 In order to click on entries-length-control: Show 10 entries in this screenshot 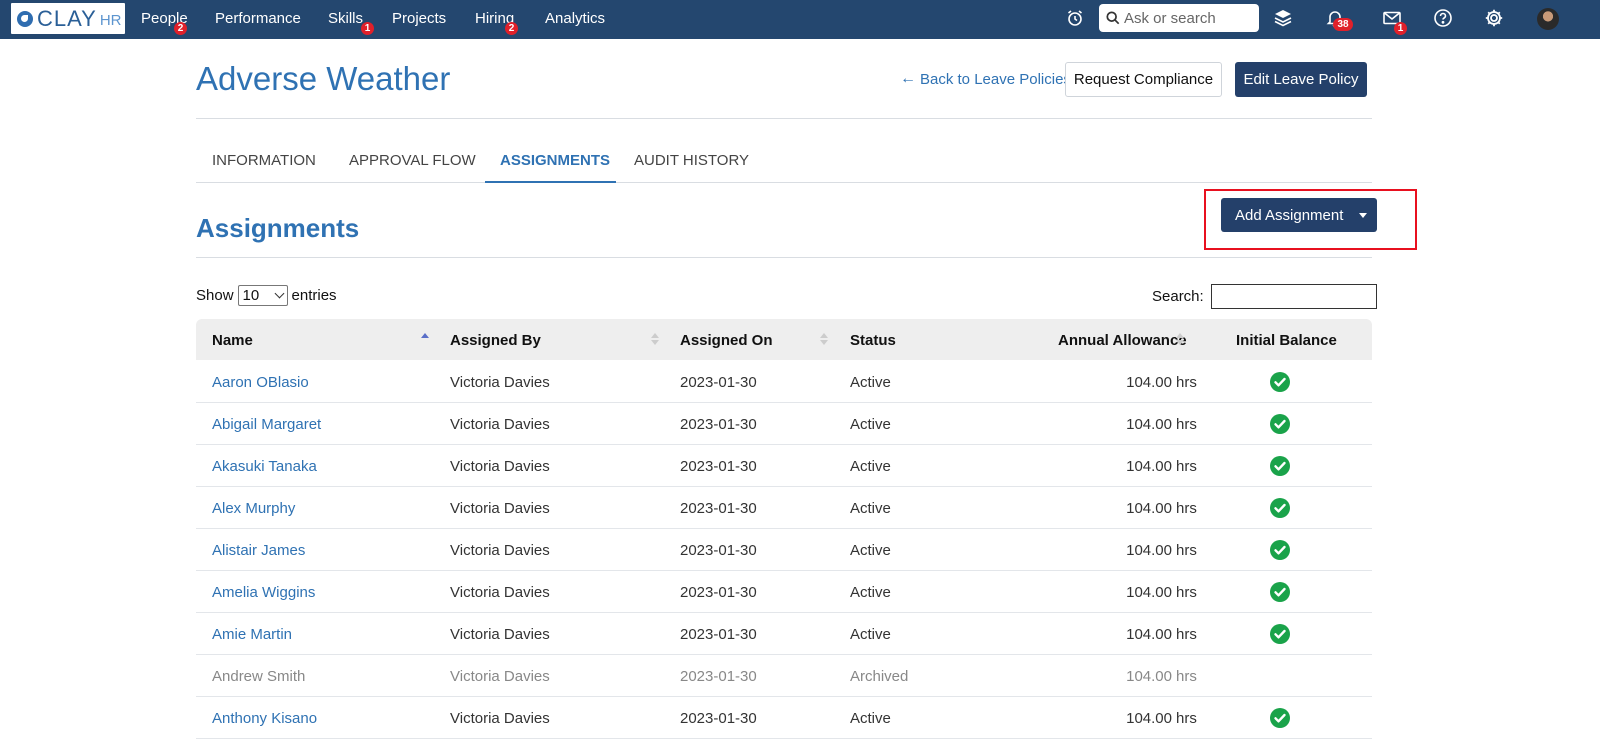, I will do `click(266, 295)`.